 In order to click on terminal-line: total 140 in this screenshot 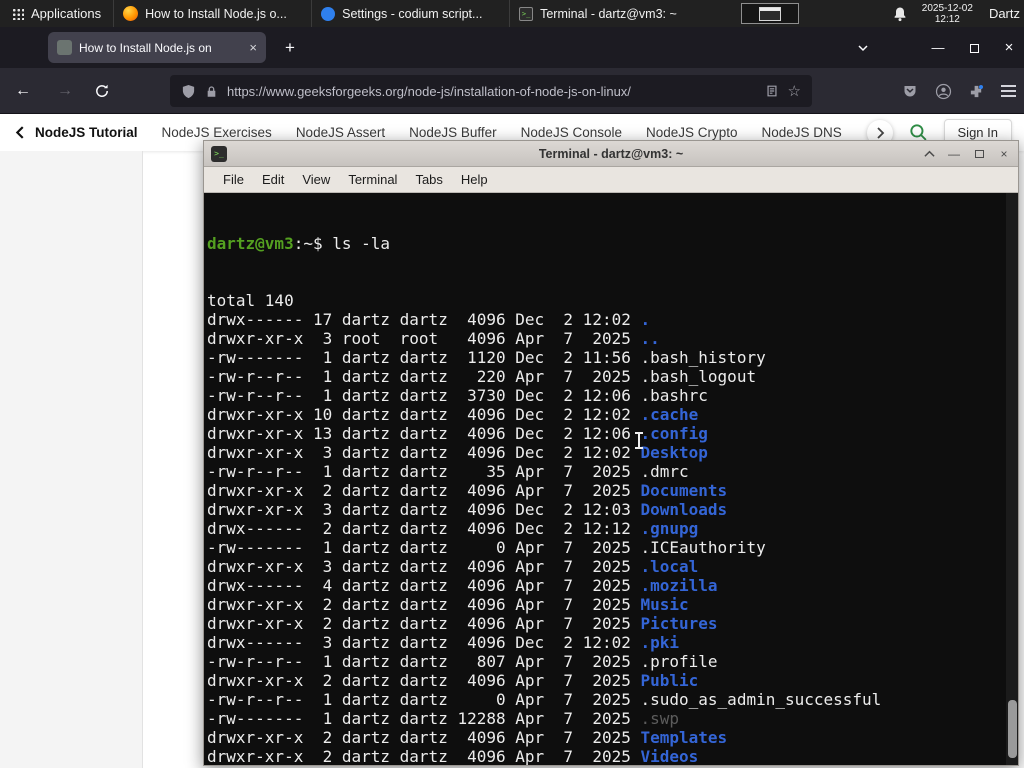, I will do `click(250, 300)`.